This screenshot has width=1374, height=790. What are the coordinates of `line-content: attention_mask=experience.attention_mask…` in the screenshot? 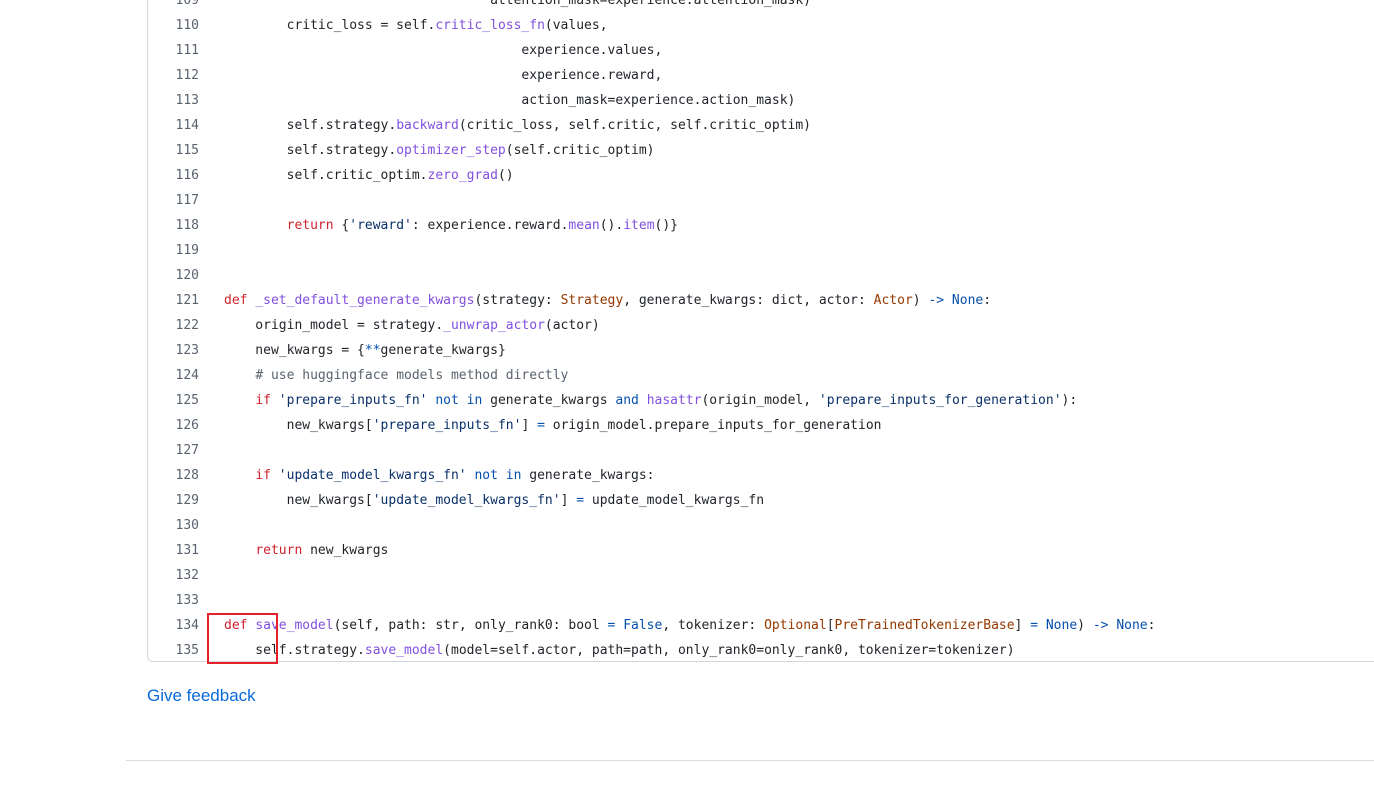 It's located at (517, 6).